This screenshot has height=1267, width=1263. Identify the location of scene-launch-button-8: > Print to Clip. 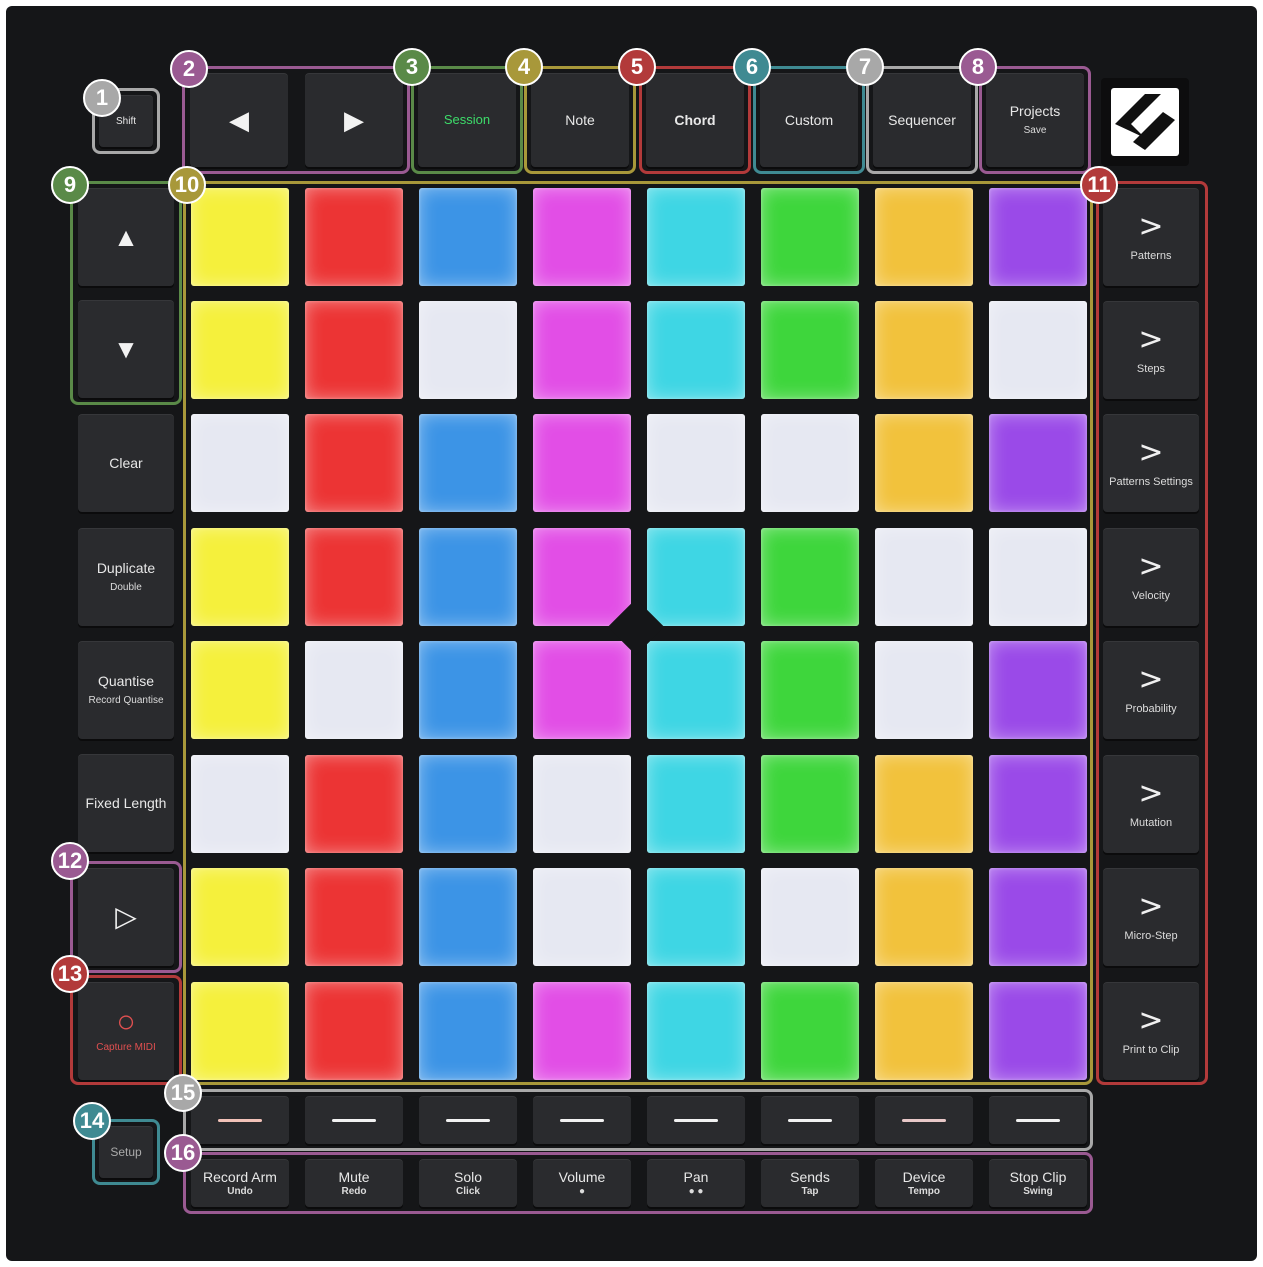
(1151, 1031).